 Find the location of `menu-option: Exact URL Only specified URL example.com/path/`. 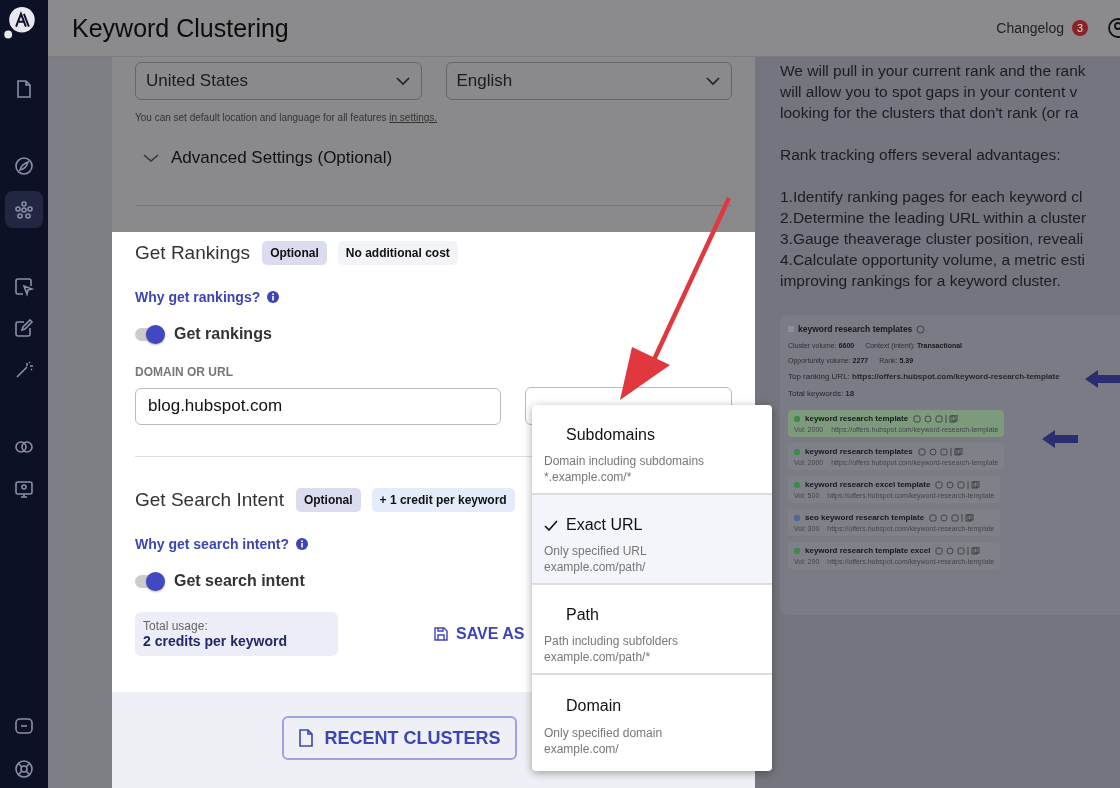

menu-option: Exact URL Only specified URL example.com/path/ is located at coordinates (652, 540).